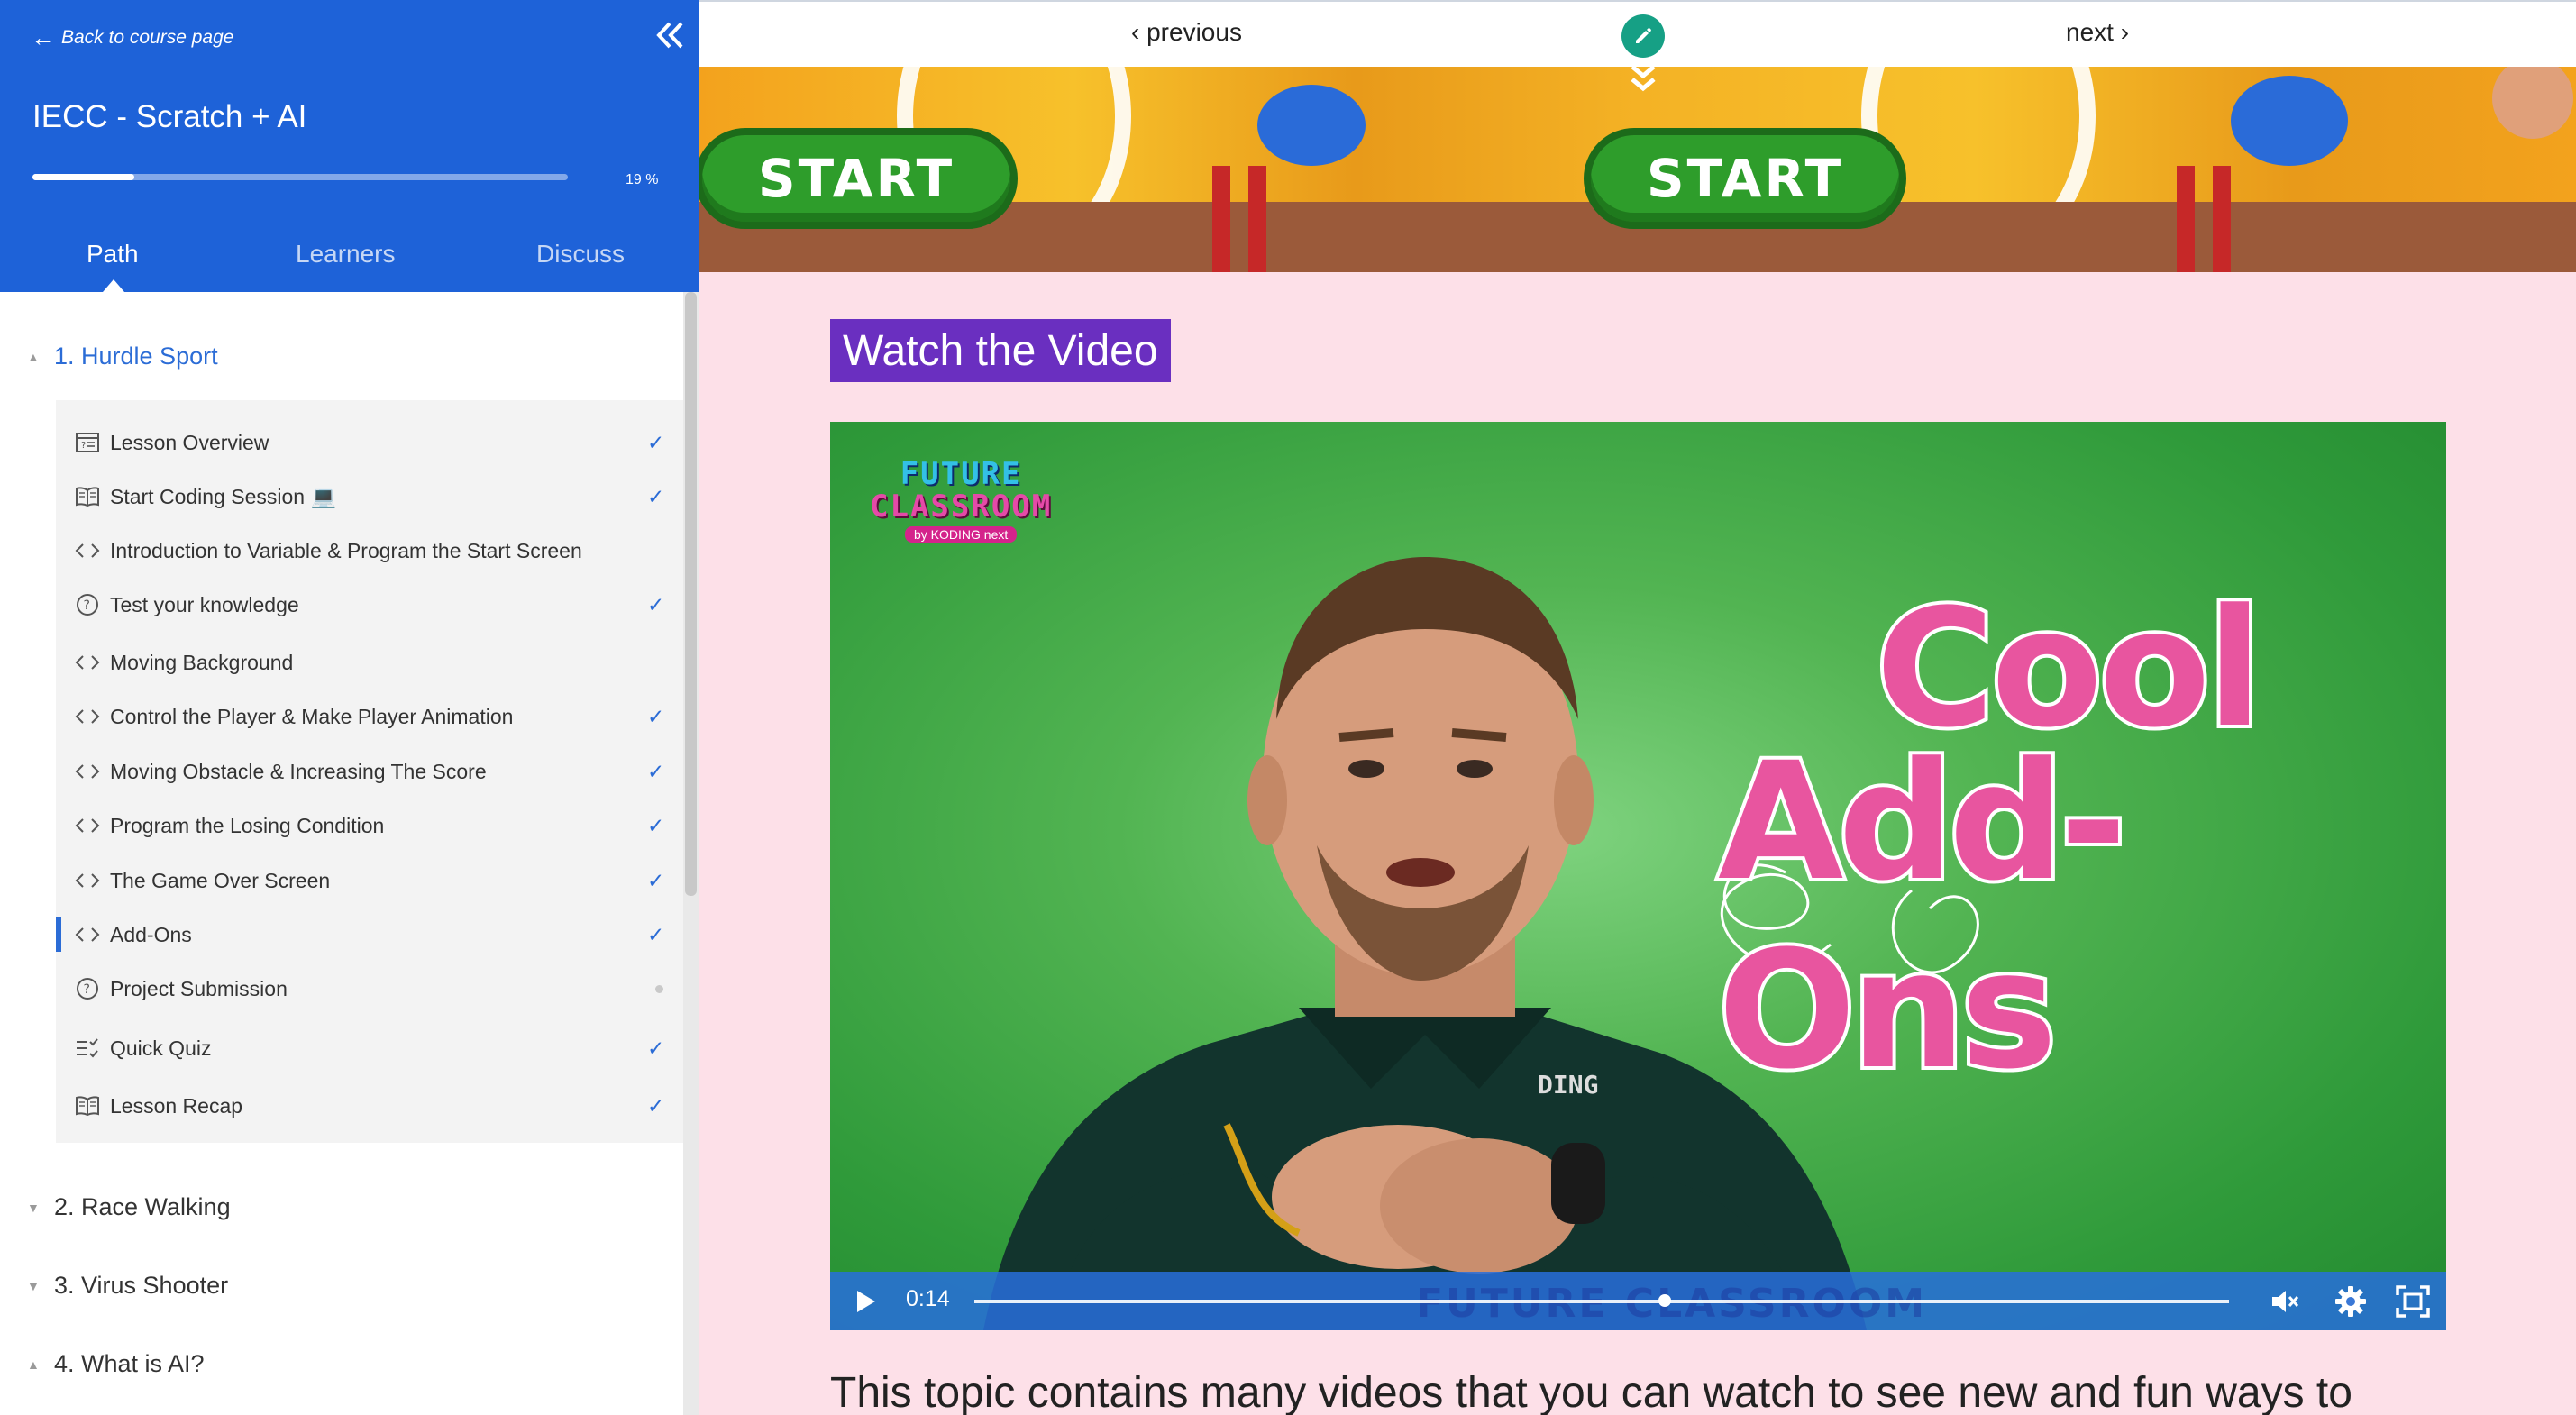 This screenshot has height=1415, width=2576. I want to click on lesson-item-test-knowledge: ? Test your knowledge ✓, so click(369, 604).